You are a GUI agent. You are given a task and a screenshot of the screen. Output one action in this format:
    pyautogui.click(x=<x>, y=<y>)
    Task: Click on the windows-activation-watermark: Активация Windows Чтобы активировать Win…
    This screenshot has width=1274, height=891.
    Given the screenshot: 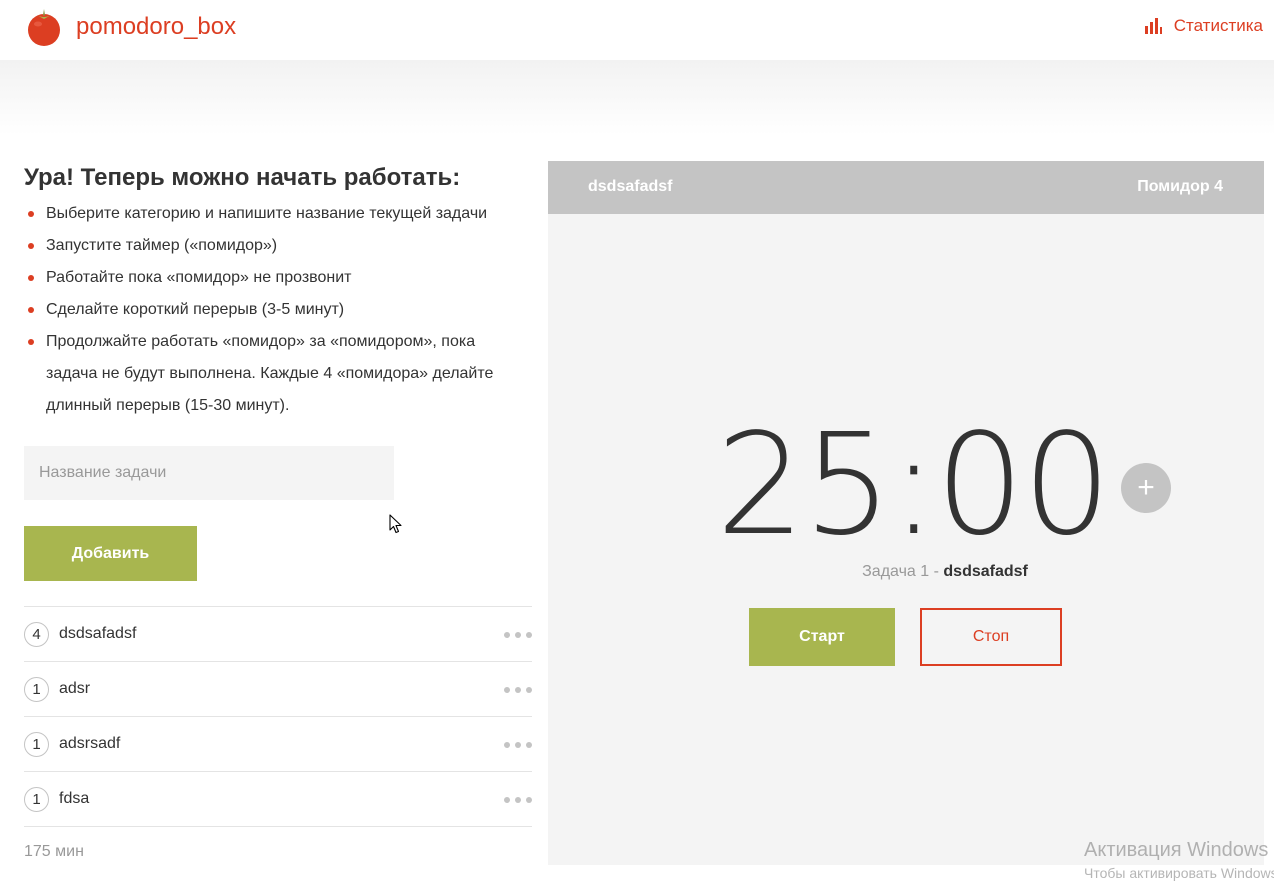 What is the action you would take?
    pyautogui.click(x=1179, y=861)
    